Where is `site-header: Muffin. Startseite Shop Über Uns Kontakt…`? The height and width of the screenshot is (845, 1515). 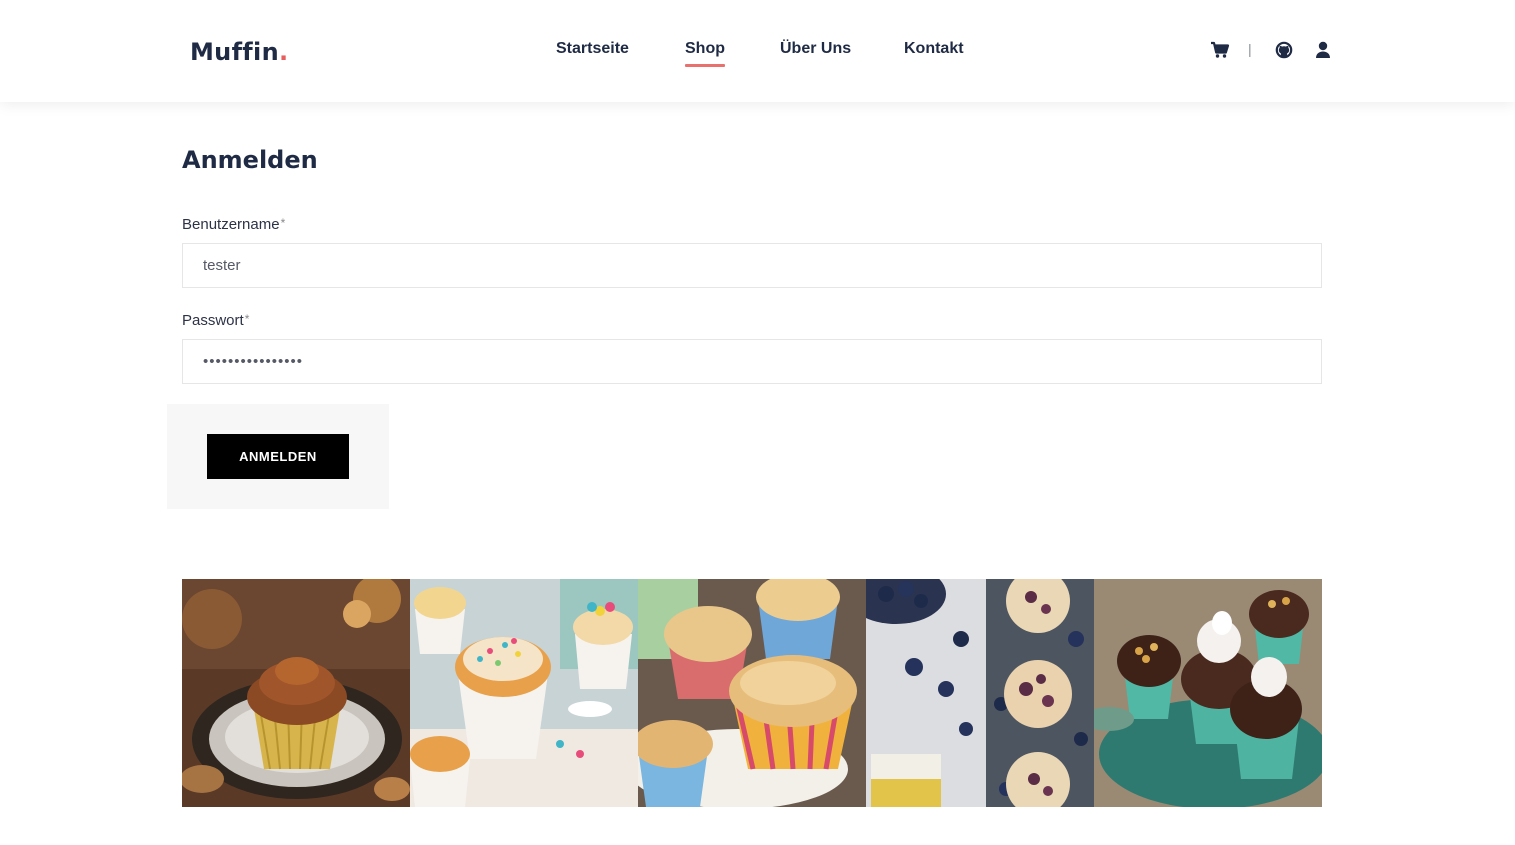
site-header: Muffin. Startseite Shop Über Uns Kontakt… is located at coordinates (757, 51).